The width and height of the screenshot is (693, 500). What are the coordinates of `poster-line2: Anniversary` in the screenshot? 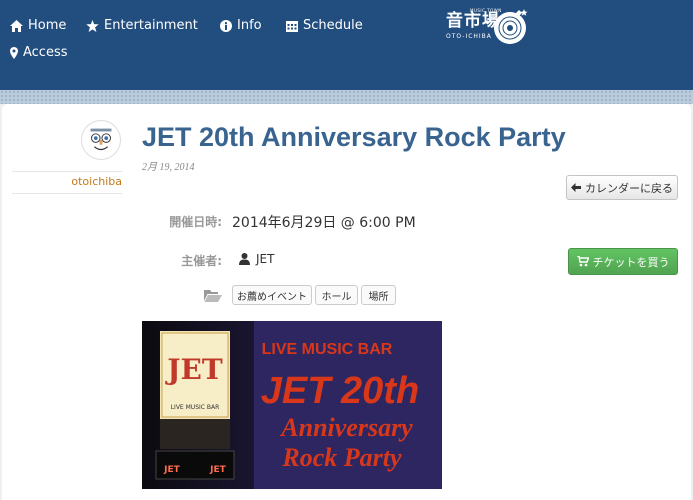 It's located at (346, 427).